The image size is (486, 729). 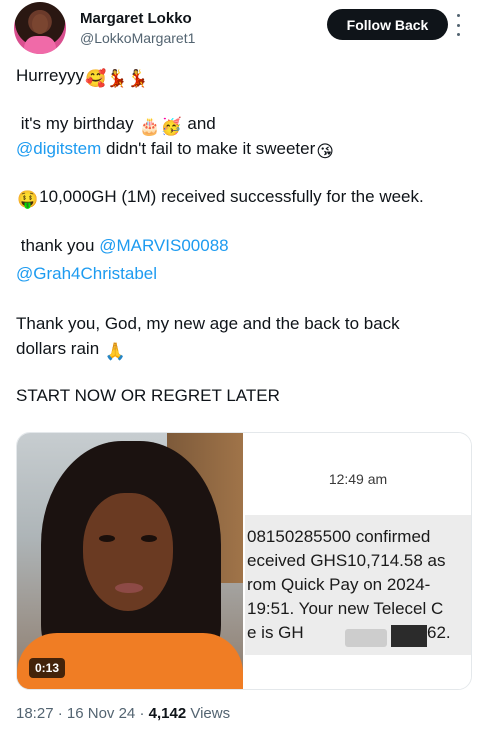 I want to click on tweet-line-5: thank you @MARVIS00088, so click(x=122, y=246).